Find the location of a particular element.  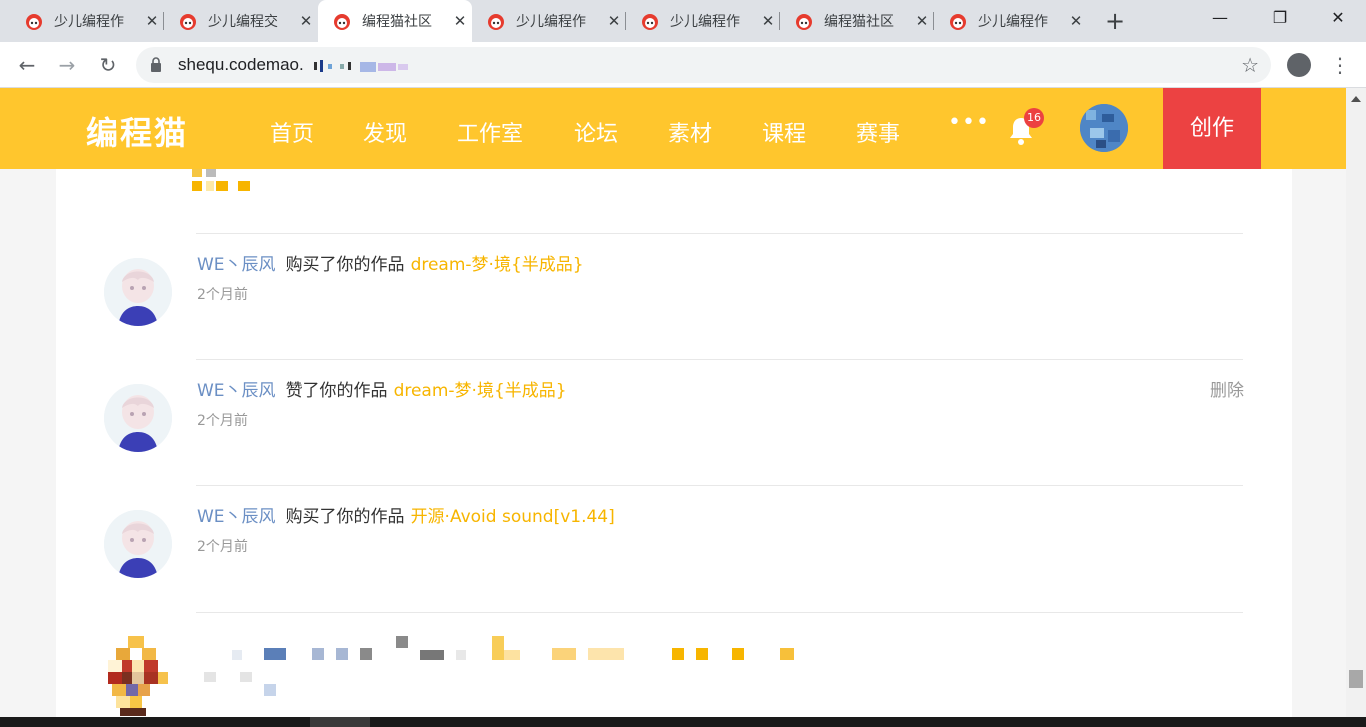

back-arrow-icon: ← is located at coordinates (27, 65).